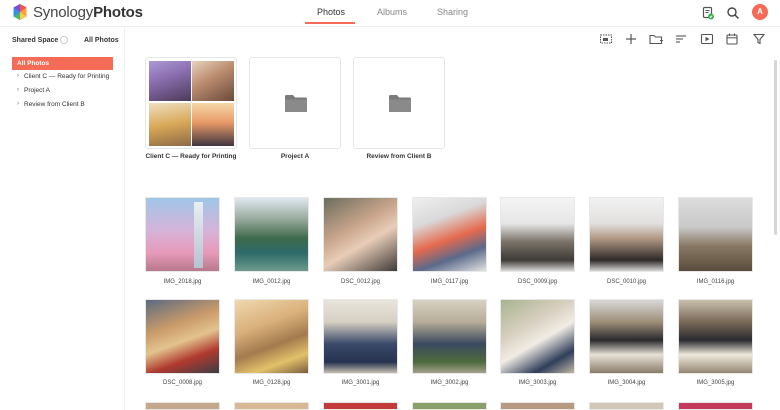 This screenshot has width=780, height=410. Describe the element at coordinates (452, 12) in the screenshot. I see `tab-sharing: Sharing` at that location.